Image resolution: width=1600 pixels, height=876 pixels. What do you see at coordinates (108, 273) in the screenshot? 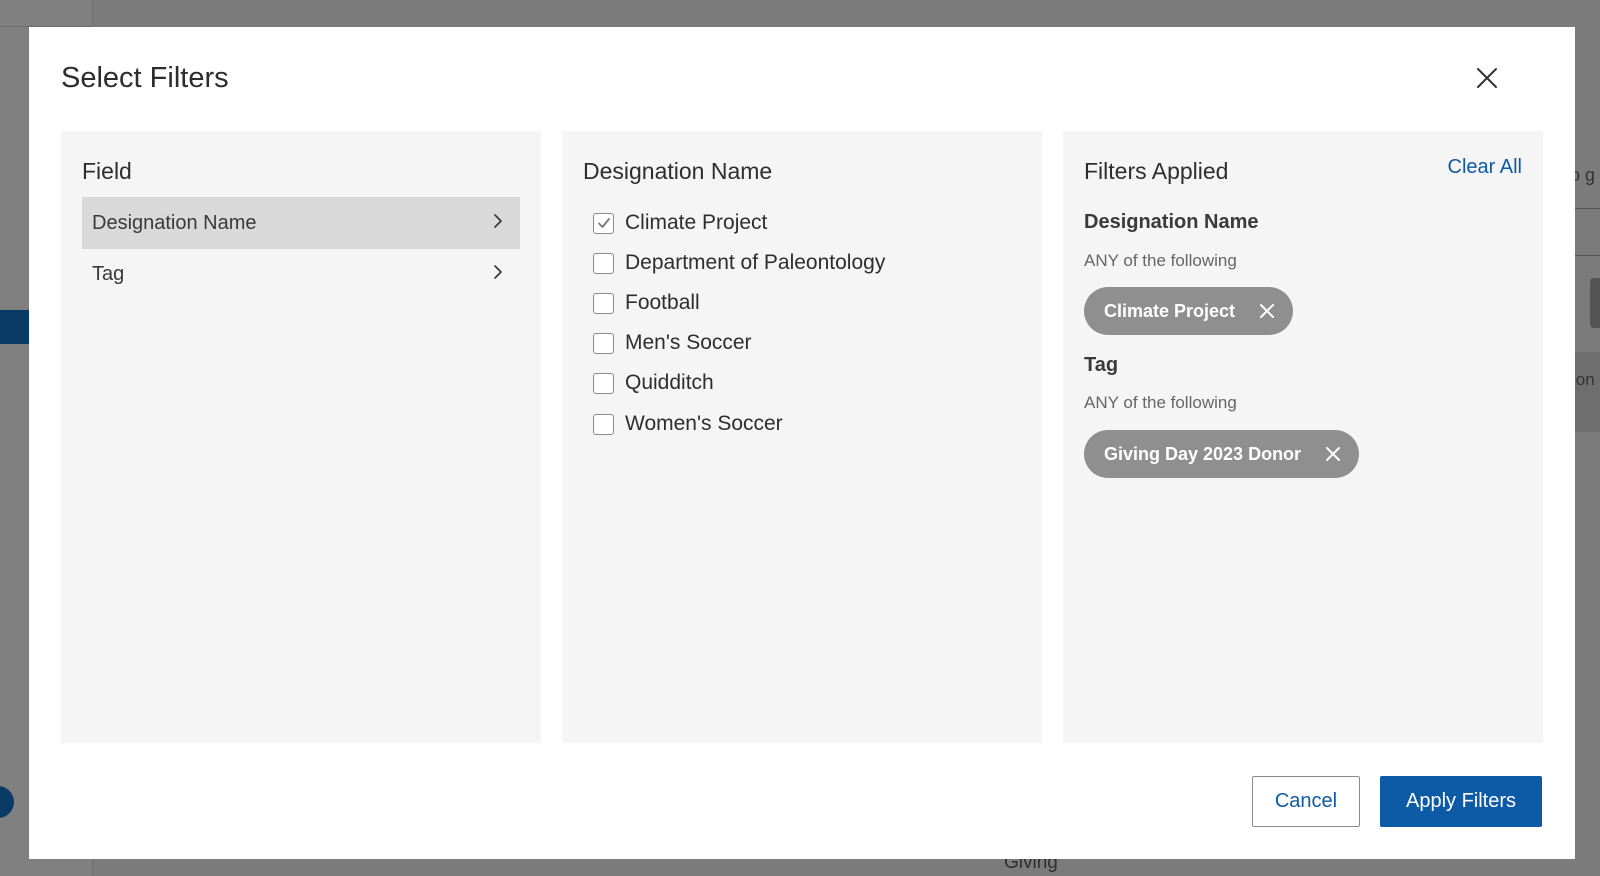
I see `field-item-label: Tag` at bounding box center [108, 273].